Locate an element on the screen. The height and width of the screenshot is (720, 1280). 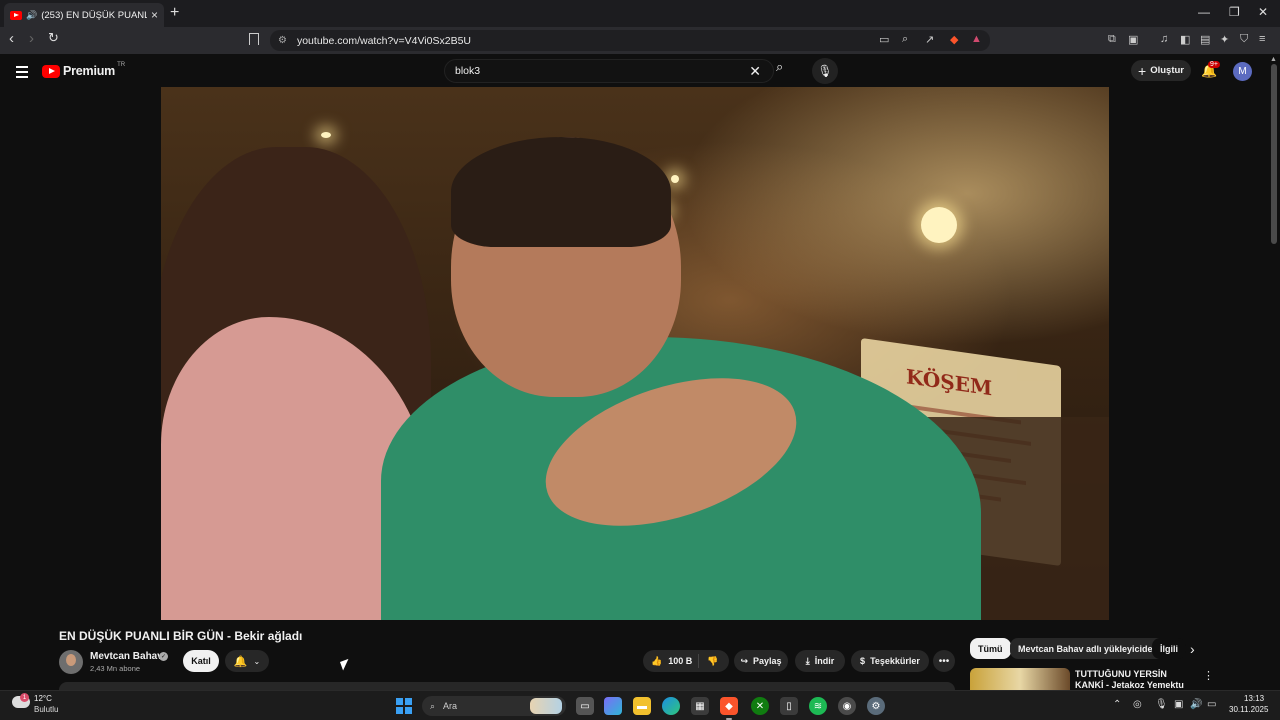
search-input: blok3 ✕ is located at coordinates (609, 71).